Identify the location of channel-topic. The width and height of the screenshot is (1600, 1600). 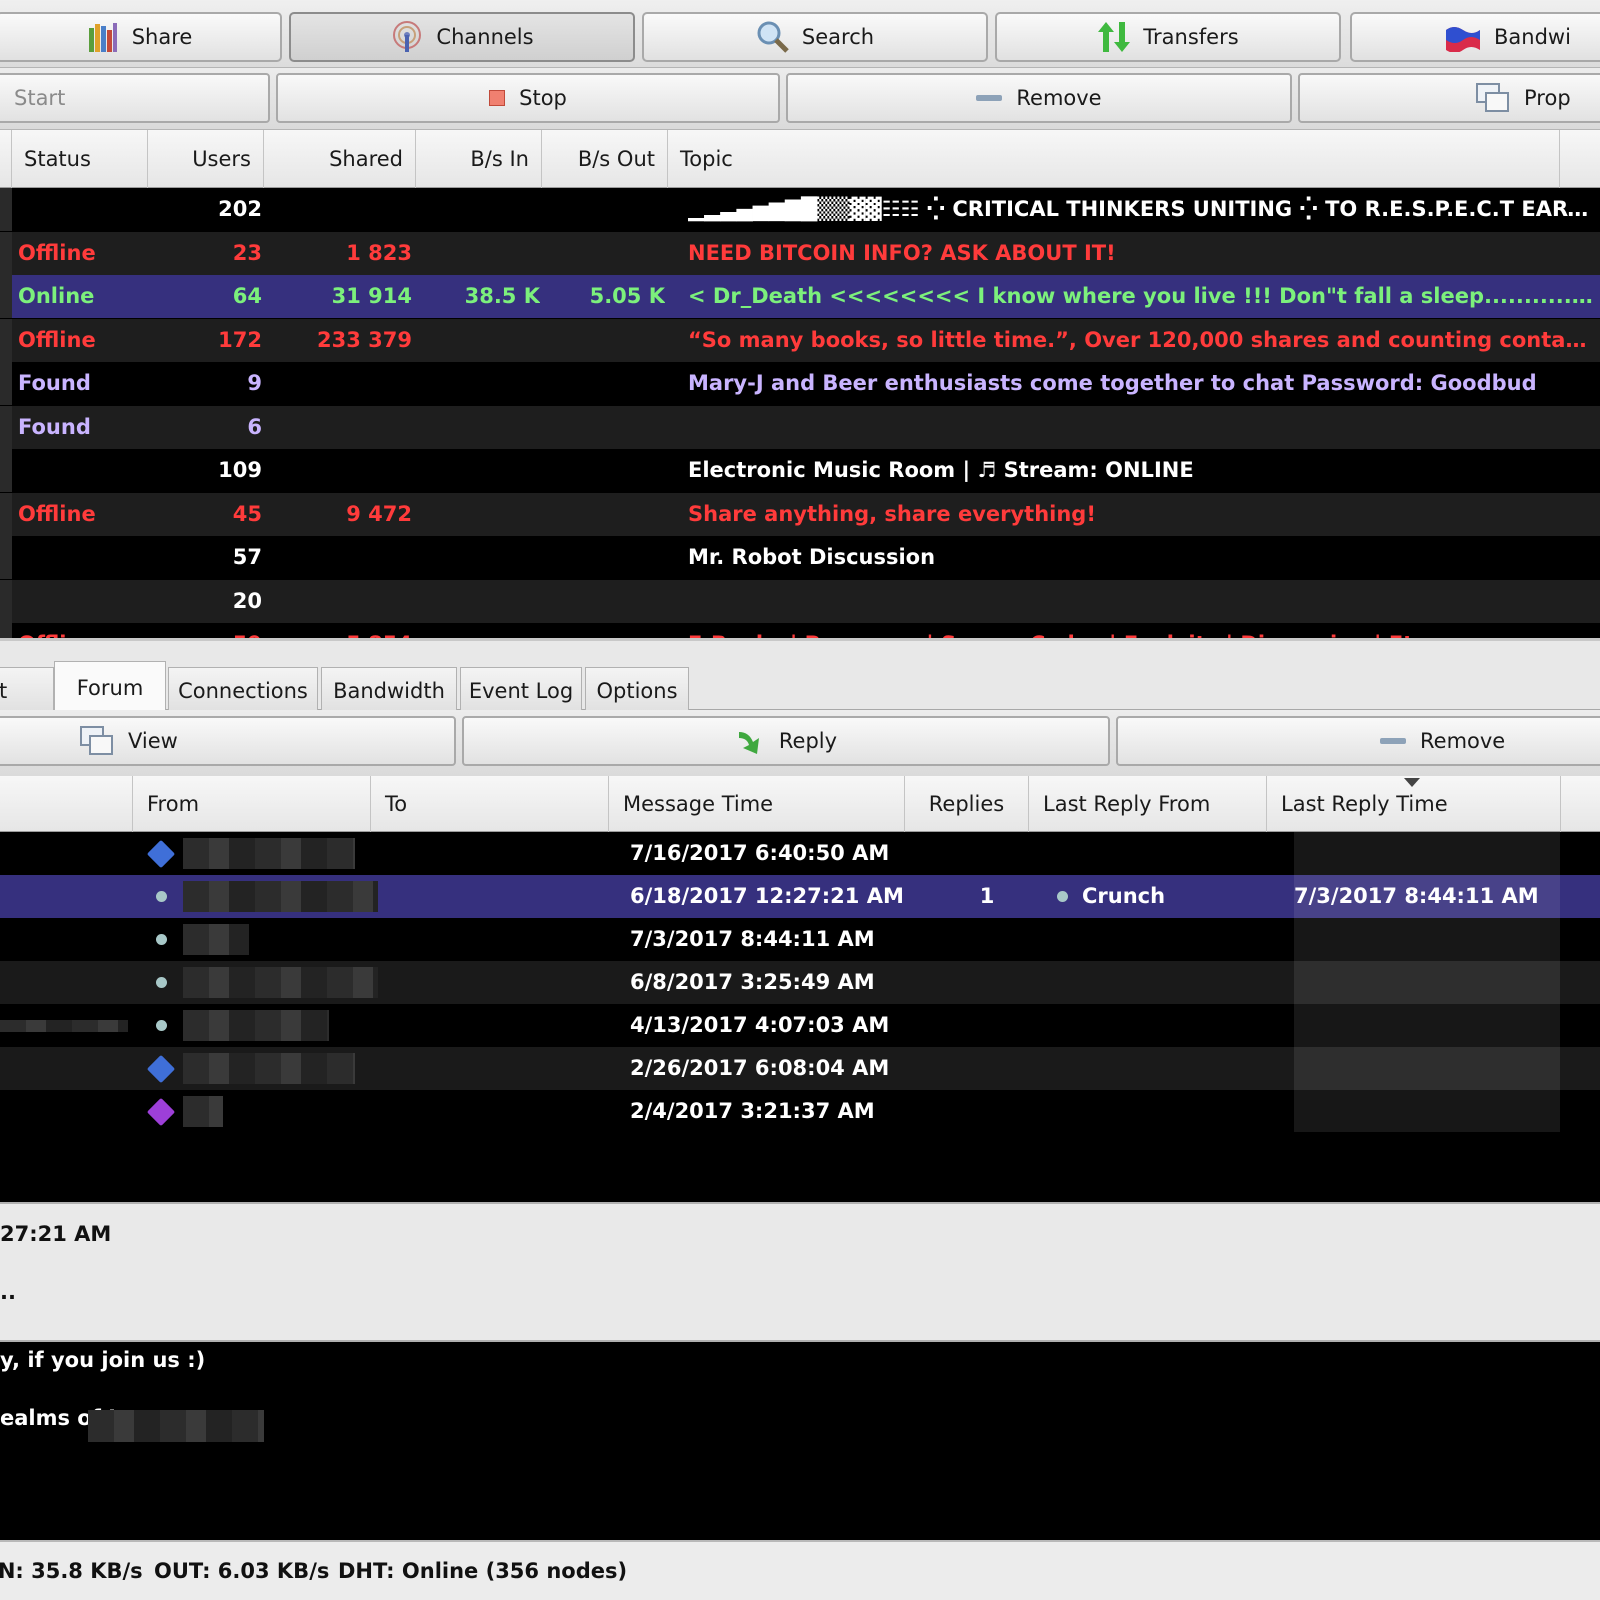
(1140, 427).